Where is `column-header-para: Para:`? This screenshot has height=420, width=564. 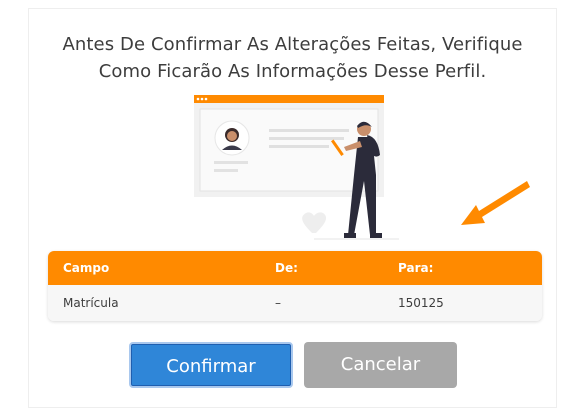 column-header-para: Para: is located at coordinates (416, 268).